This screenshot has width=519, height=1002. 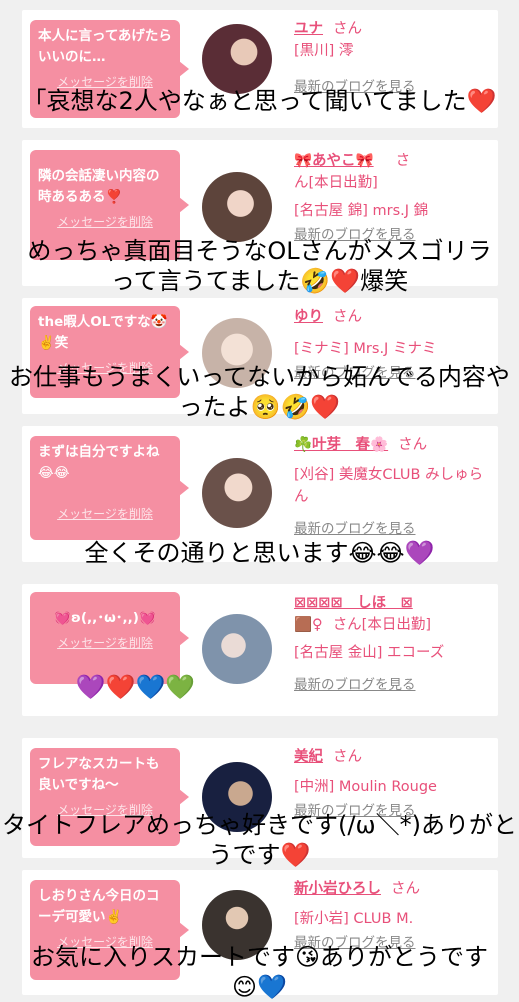 What do you see at coordinates (334, 161) in the screenshot?
I see `sender-name-link: 🎀あやこ🎀` at bounding box center [334, 161].